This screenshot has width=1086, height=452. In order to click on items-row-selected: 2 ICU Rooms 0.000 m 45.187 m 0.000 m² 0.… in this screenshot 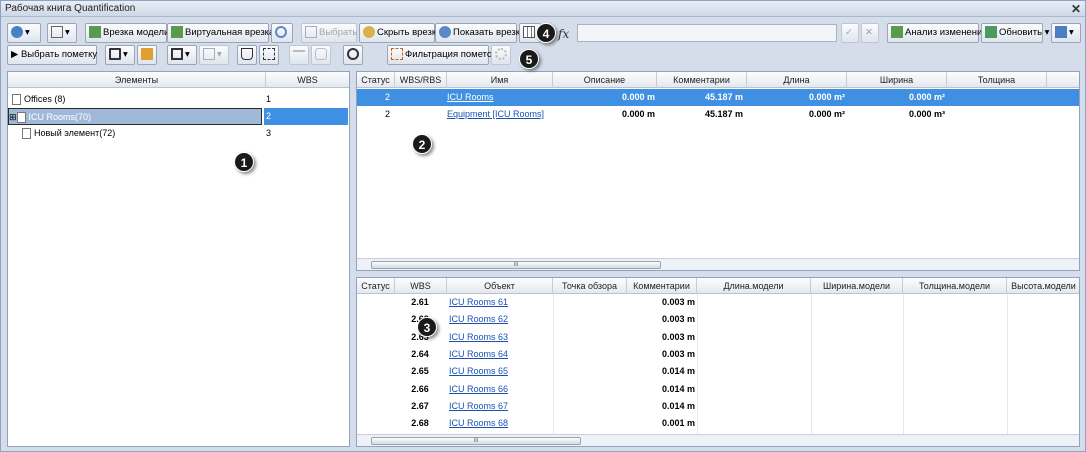, I will do `click(718, 97)`.